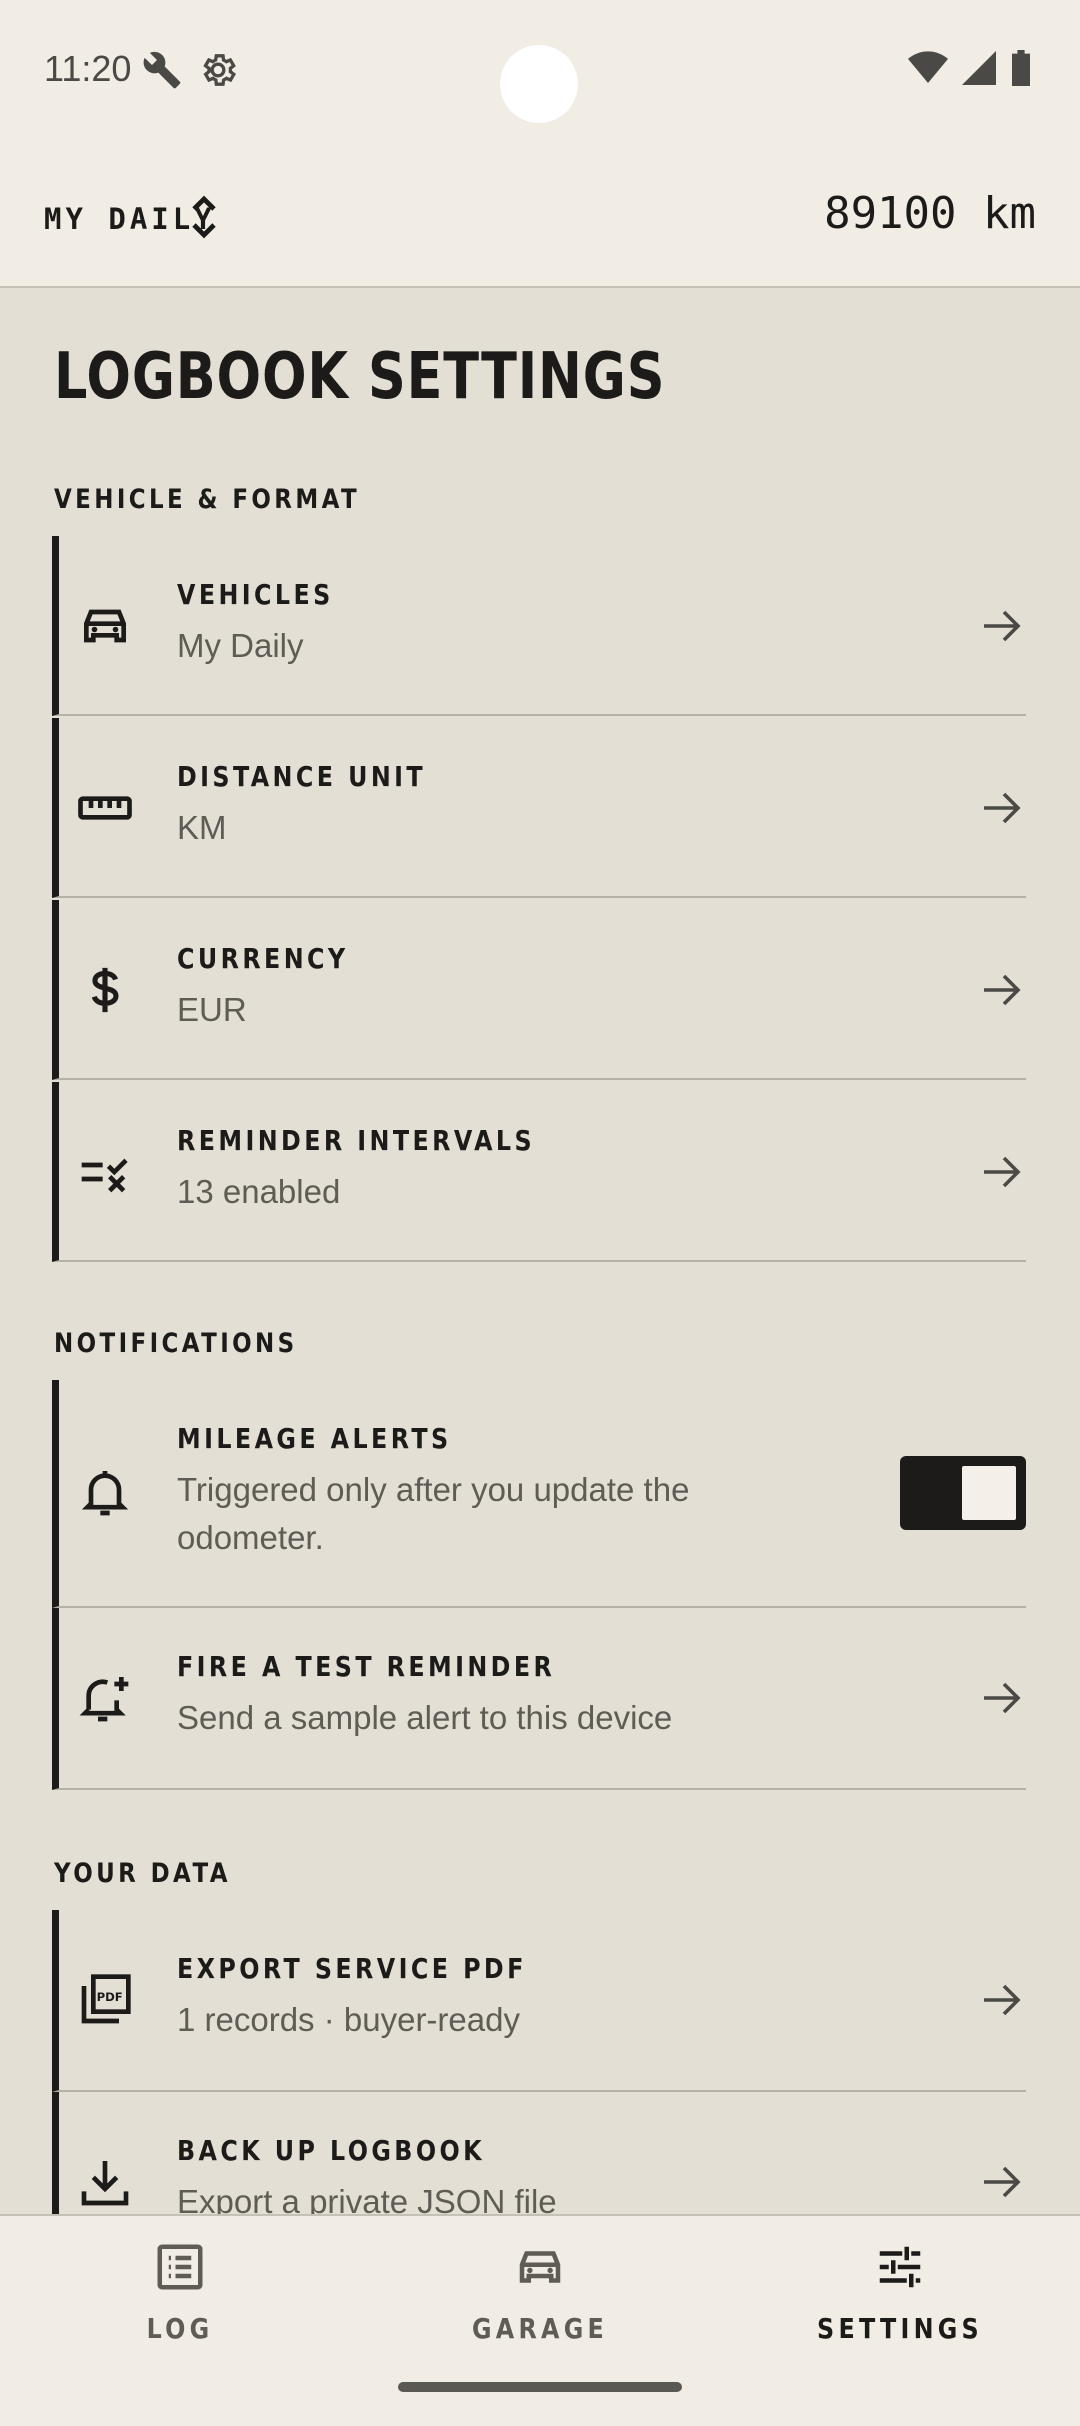 This screenshot has width=1080, height=2426. What do you see at coordinates (105, 808) in the screenshot?
I see `ruler-icon` at bounding box center [105, 808].